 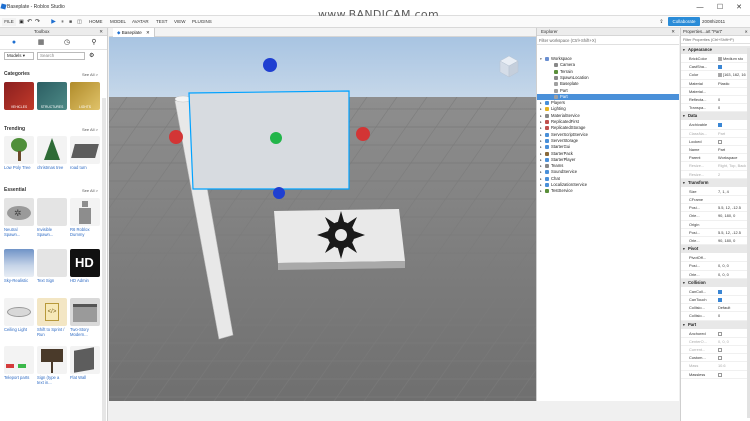 I want to click on property-value: Right, Top, Back, so click(x=734, y=166).